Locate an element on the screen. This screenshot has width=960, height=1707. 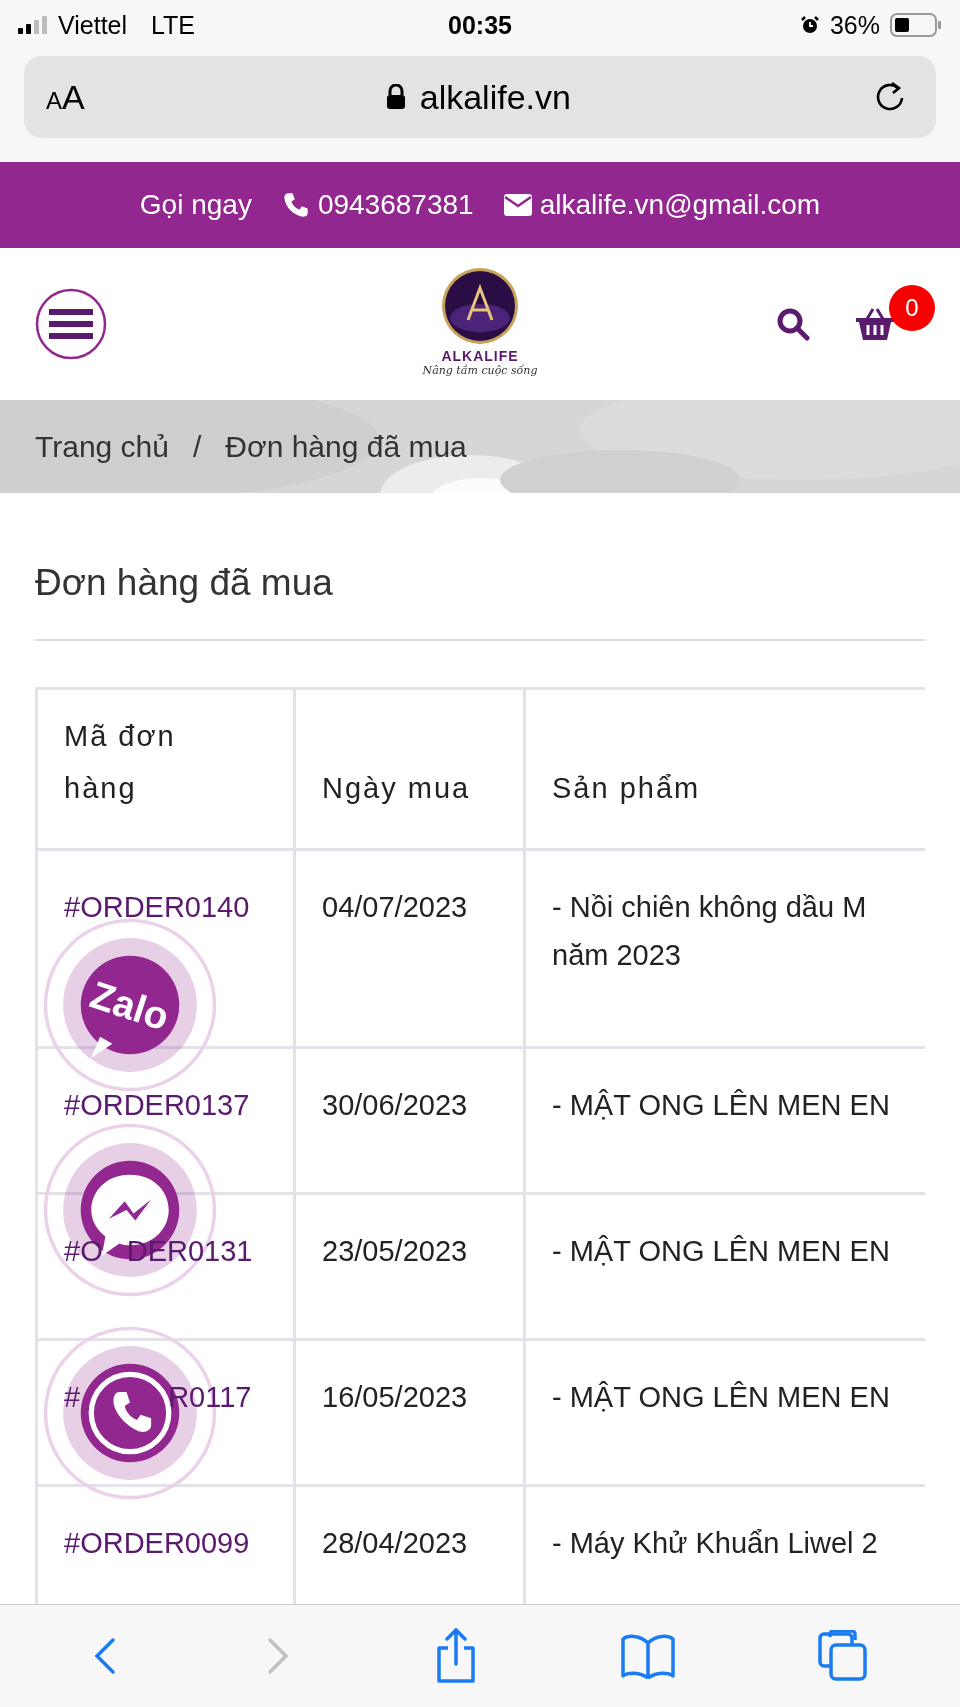
address-bar: AA alkalife.vn is located at coordinates (480, 97).